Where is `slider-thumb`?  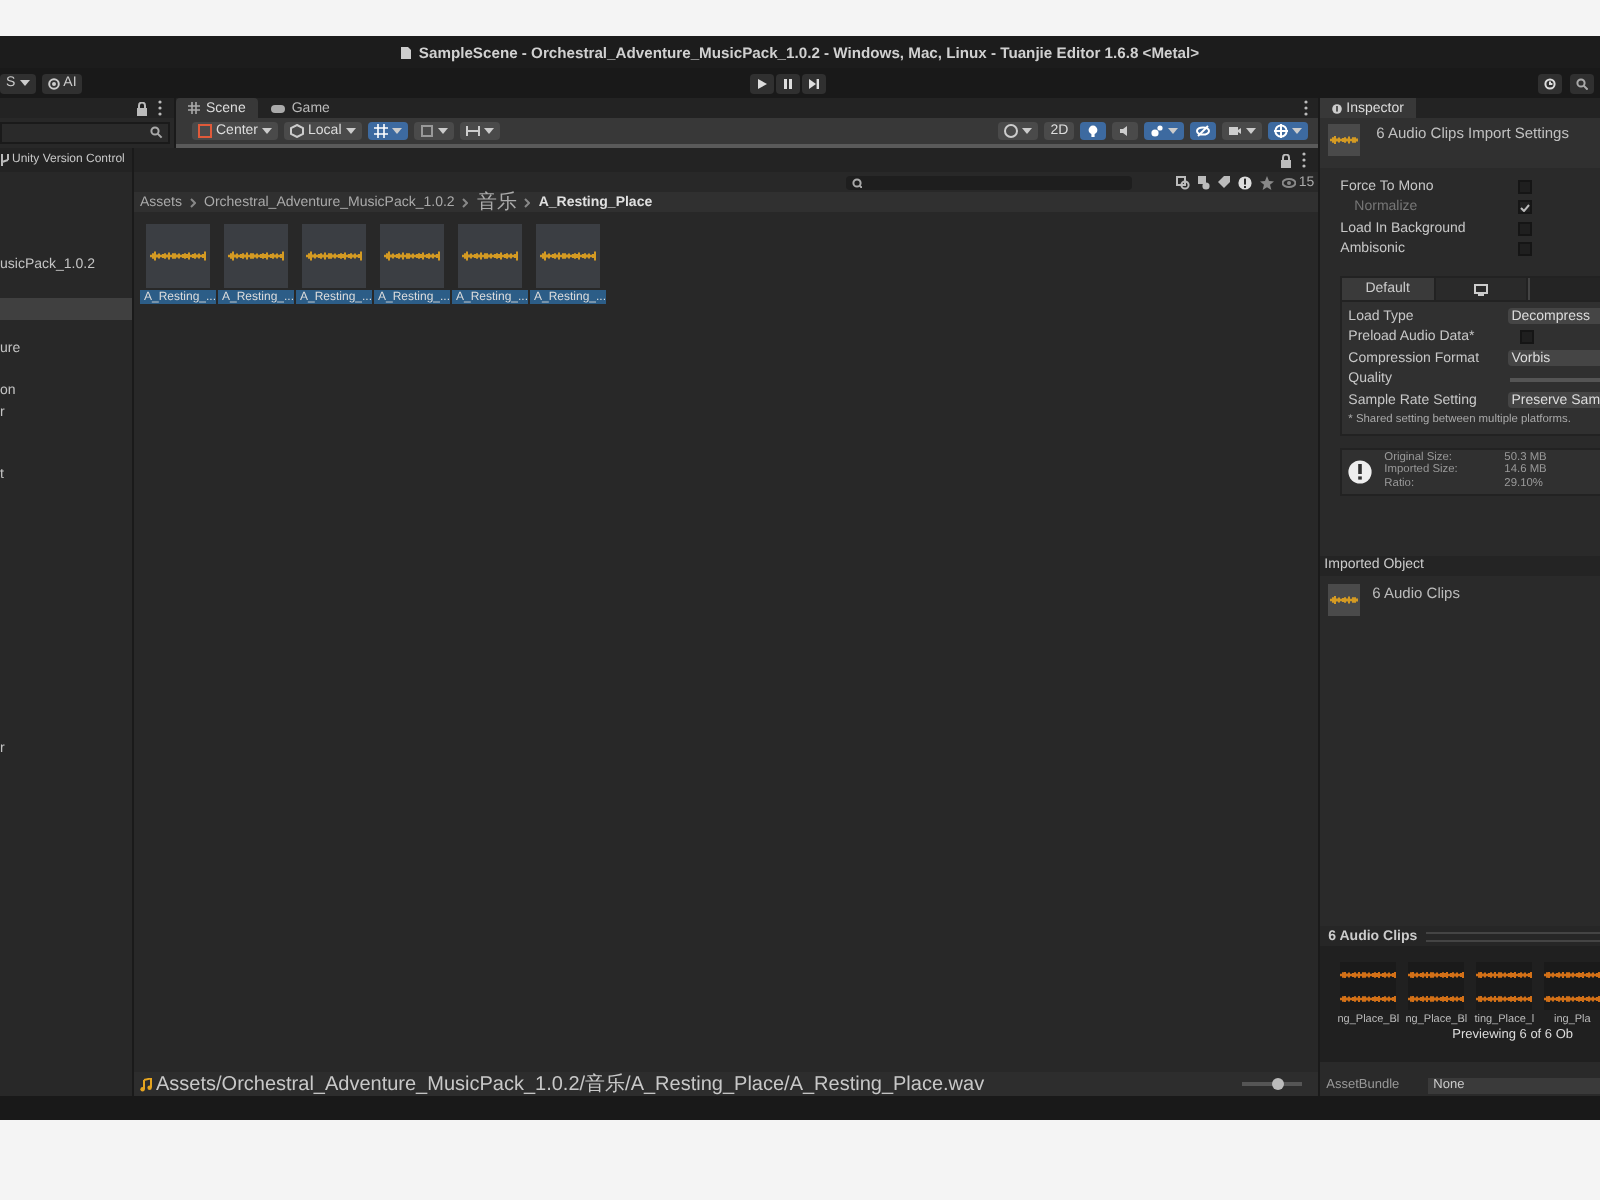 slider-thumb is located at coordinates (1278, 1084).